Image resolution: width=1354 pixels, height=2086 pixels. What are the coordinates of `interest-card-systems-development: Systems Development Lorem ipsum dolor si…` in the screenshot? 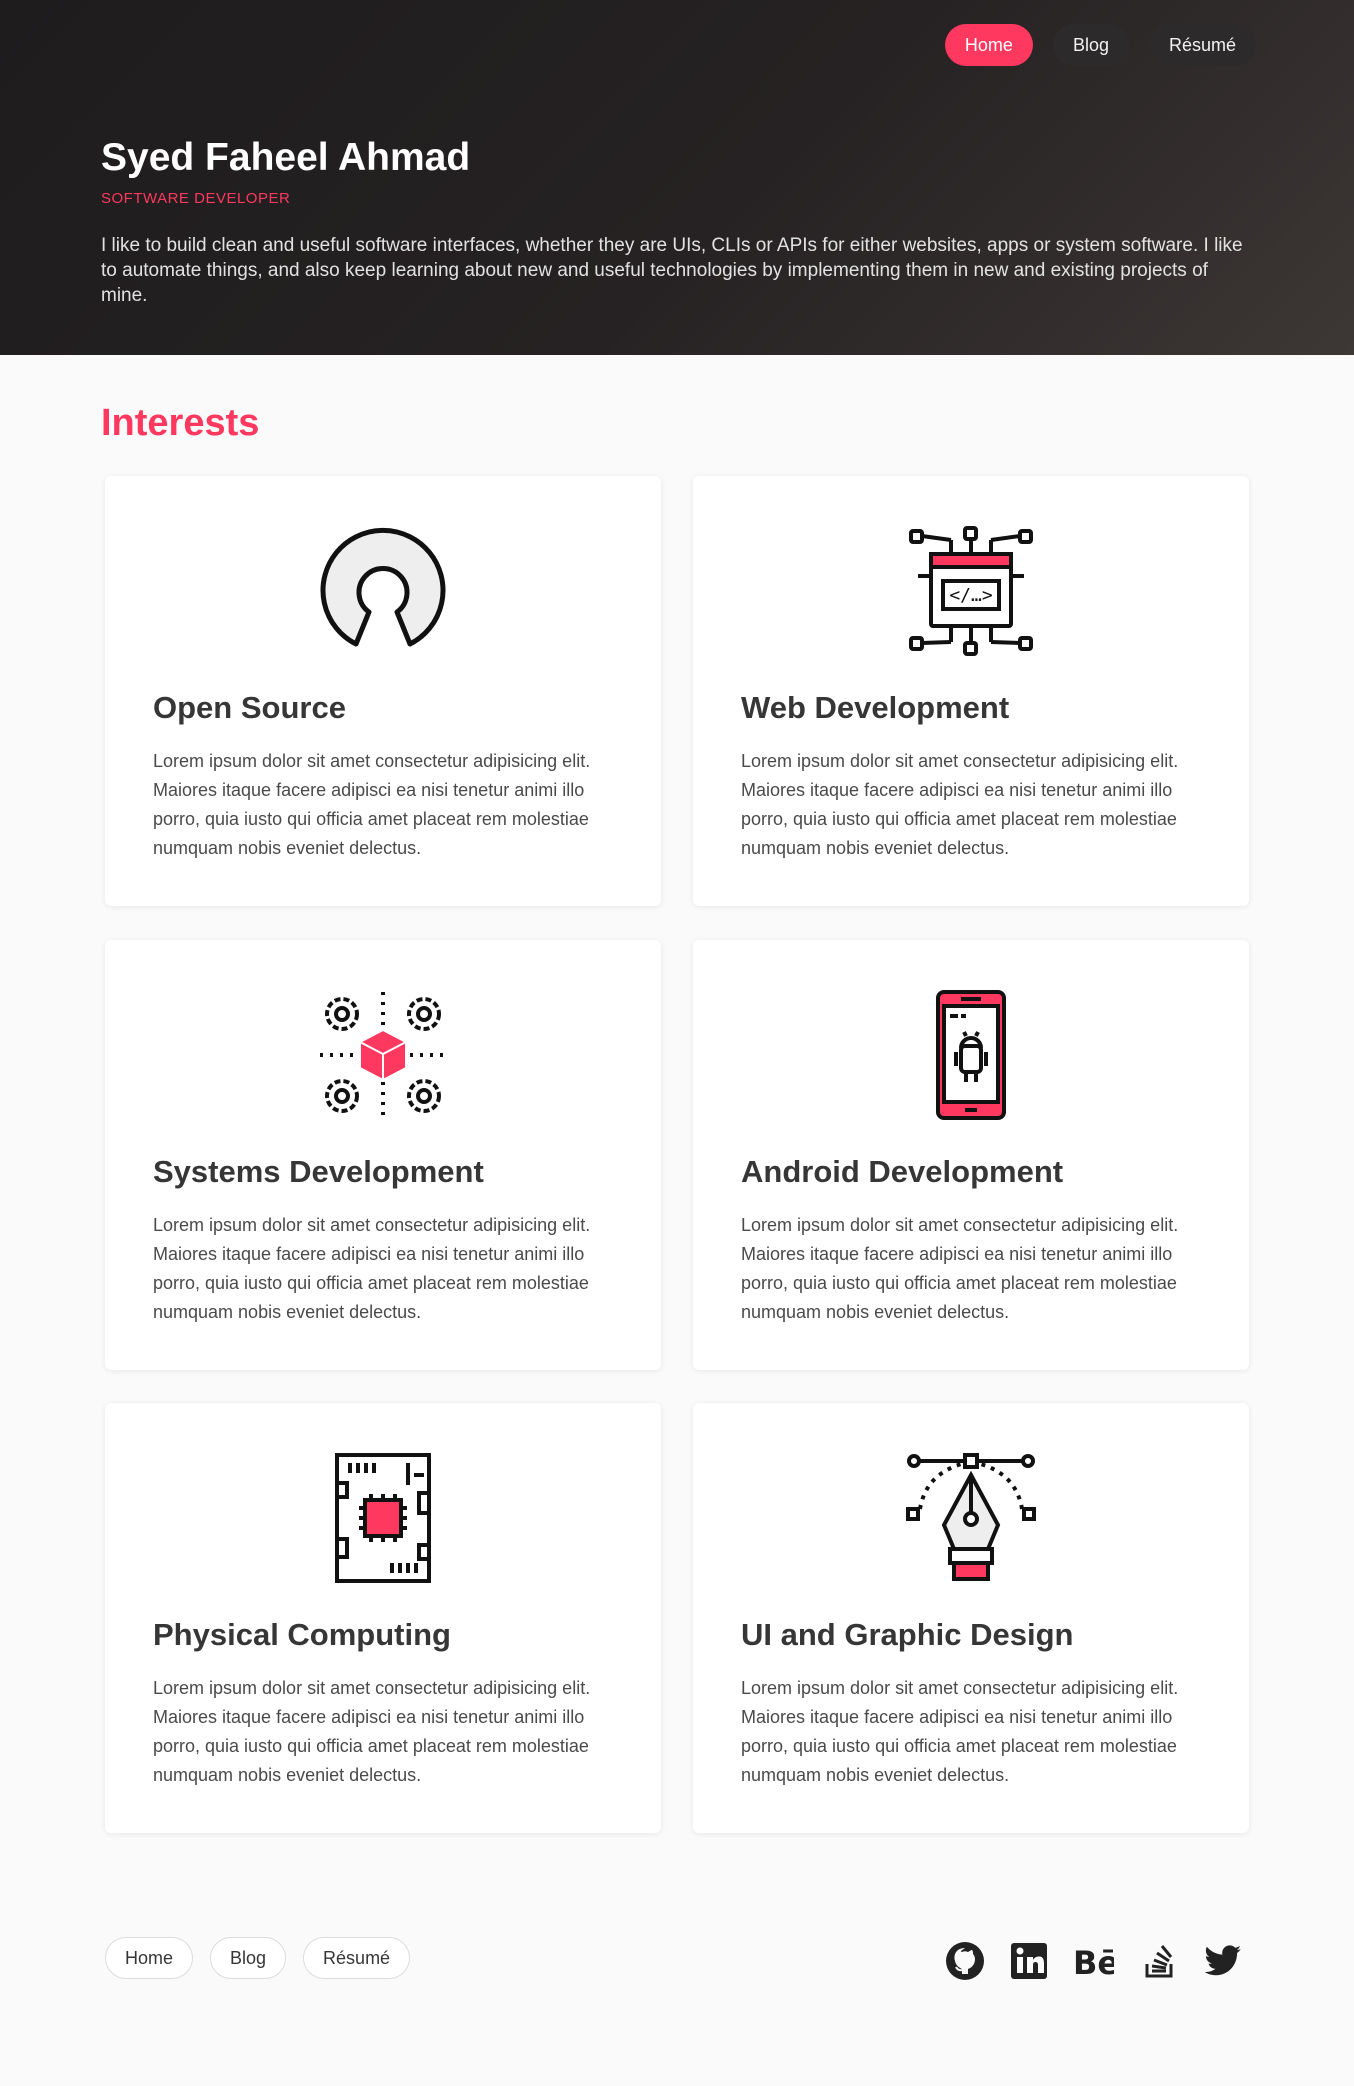 It's located at (383, 1155).